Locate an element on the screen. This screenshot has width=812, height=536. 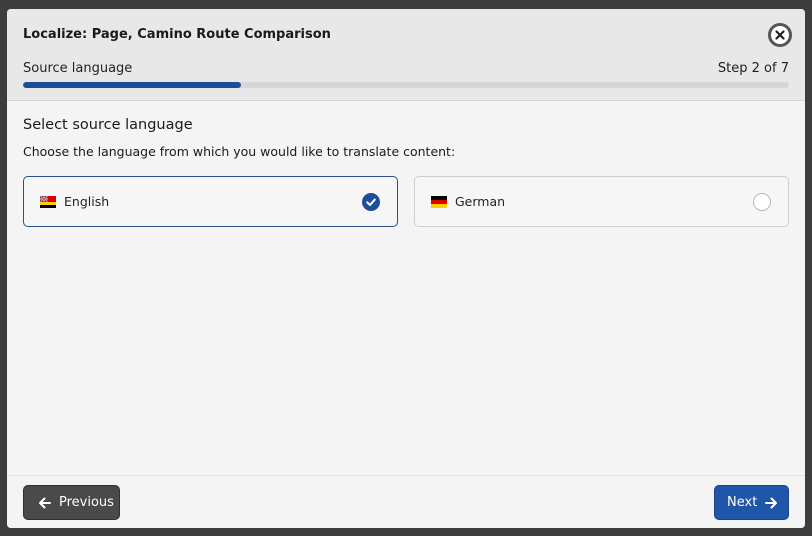
language-label: English is located at coordinates (87, 201).